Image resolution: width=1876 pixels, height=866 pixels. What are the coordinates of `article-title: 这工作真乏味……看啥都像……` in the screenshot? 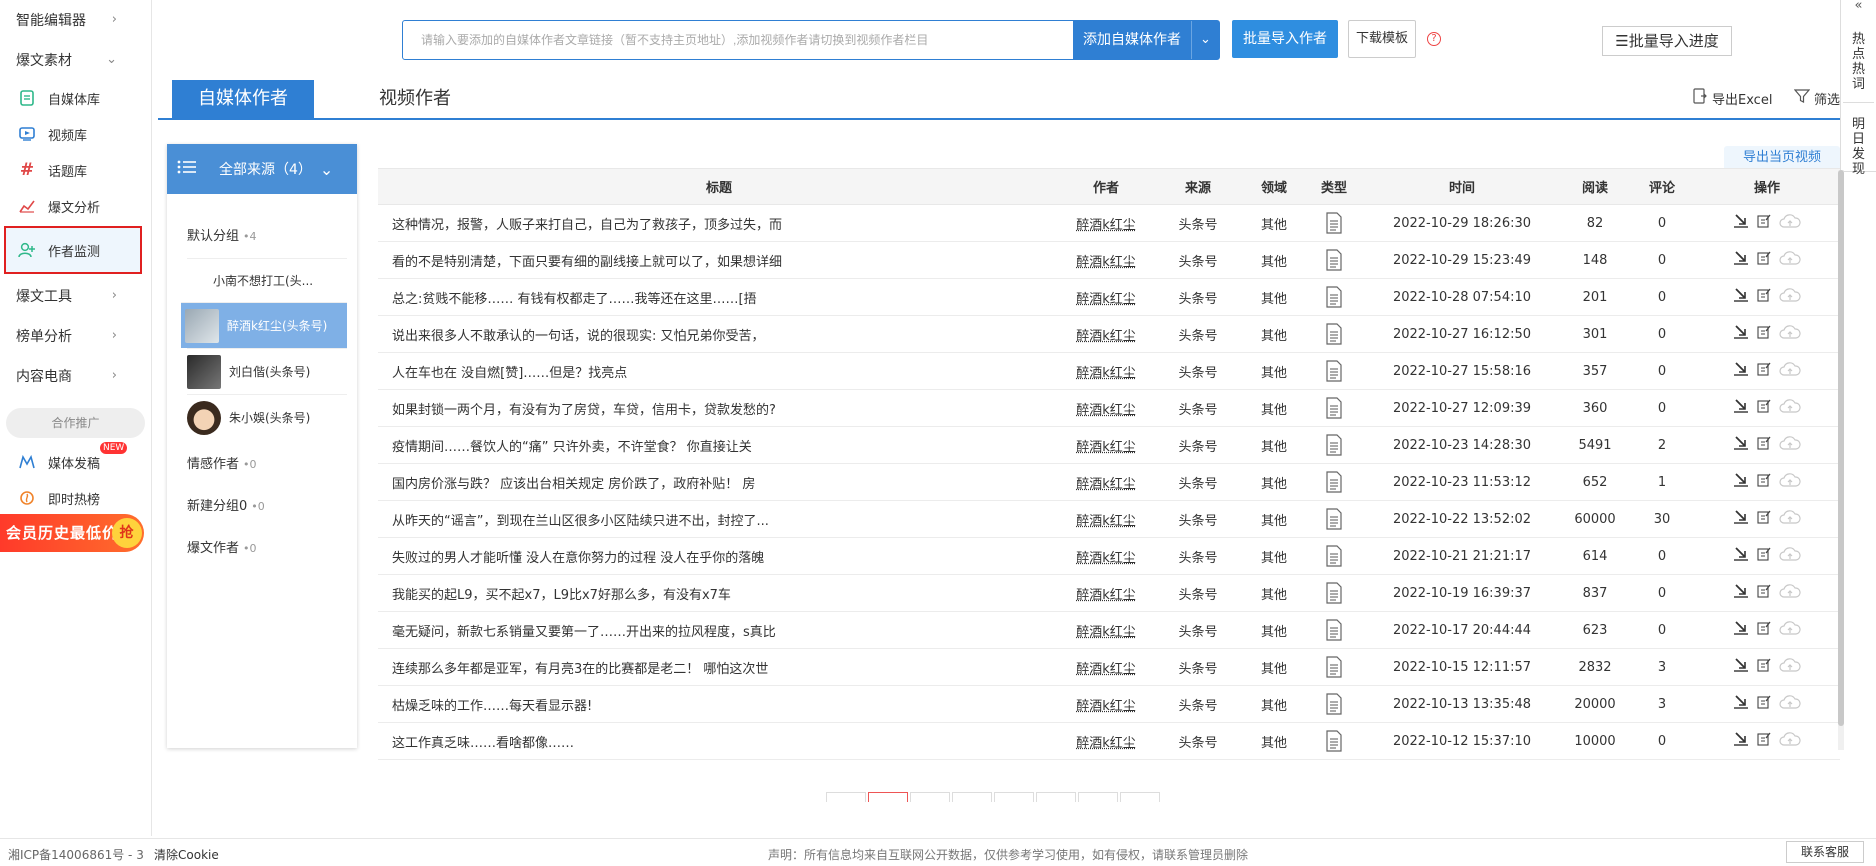 It's located at (719, 741).